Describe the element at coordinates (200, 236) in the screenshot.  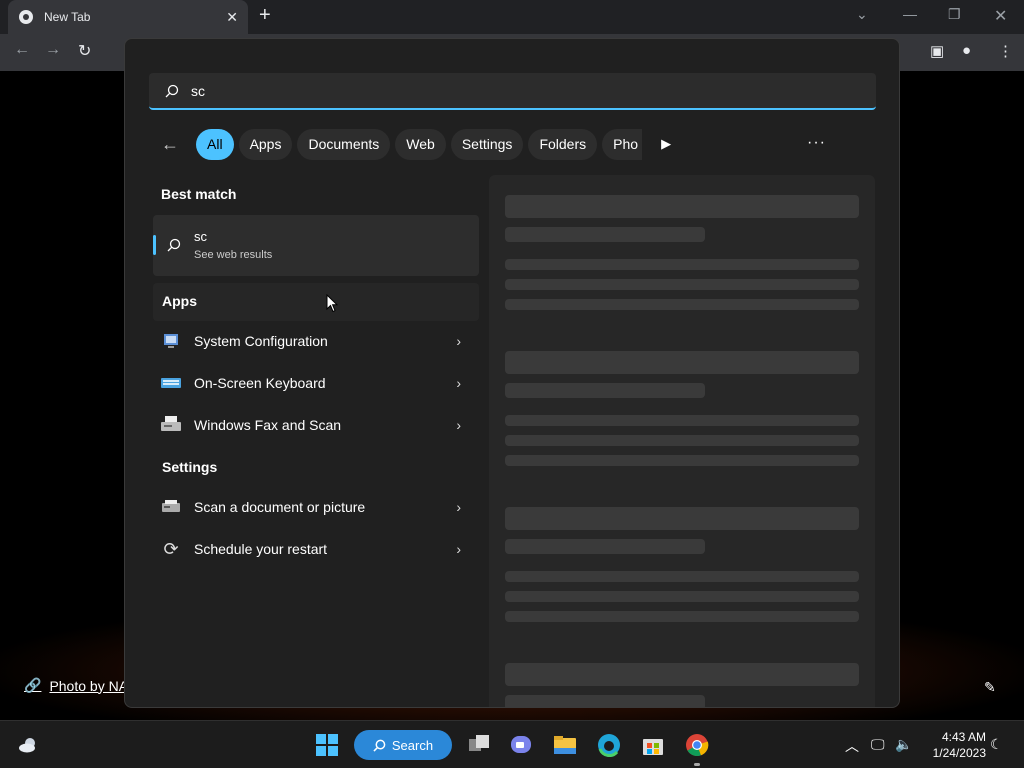
I see `best-match-title: sc` at that location.